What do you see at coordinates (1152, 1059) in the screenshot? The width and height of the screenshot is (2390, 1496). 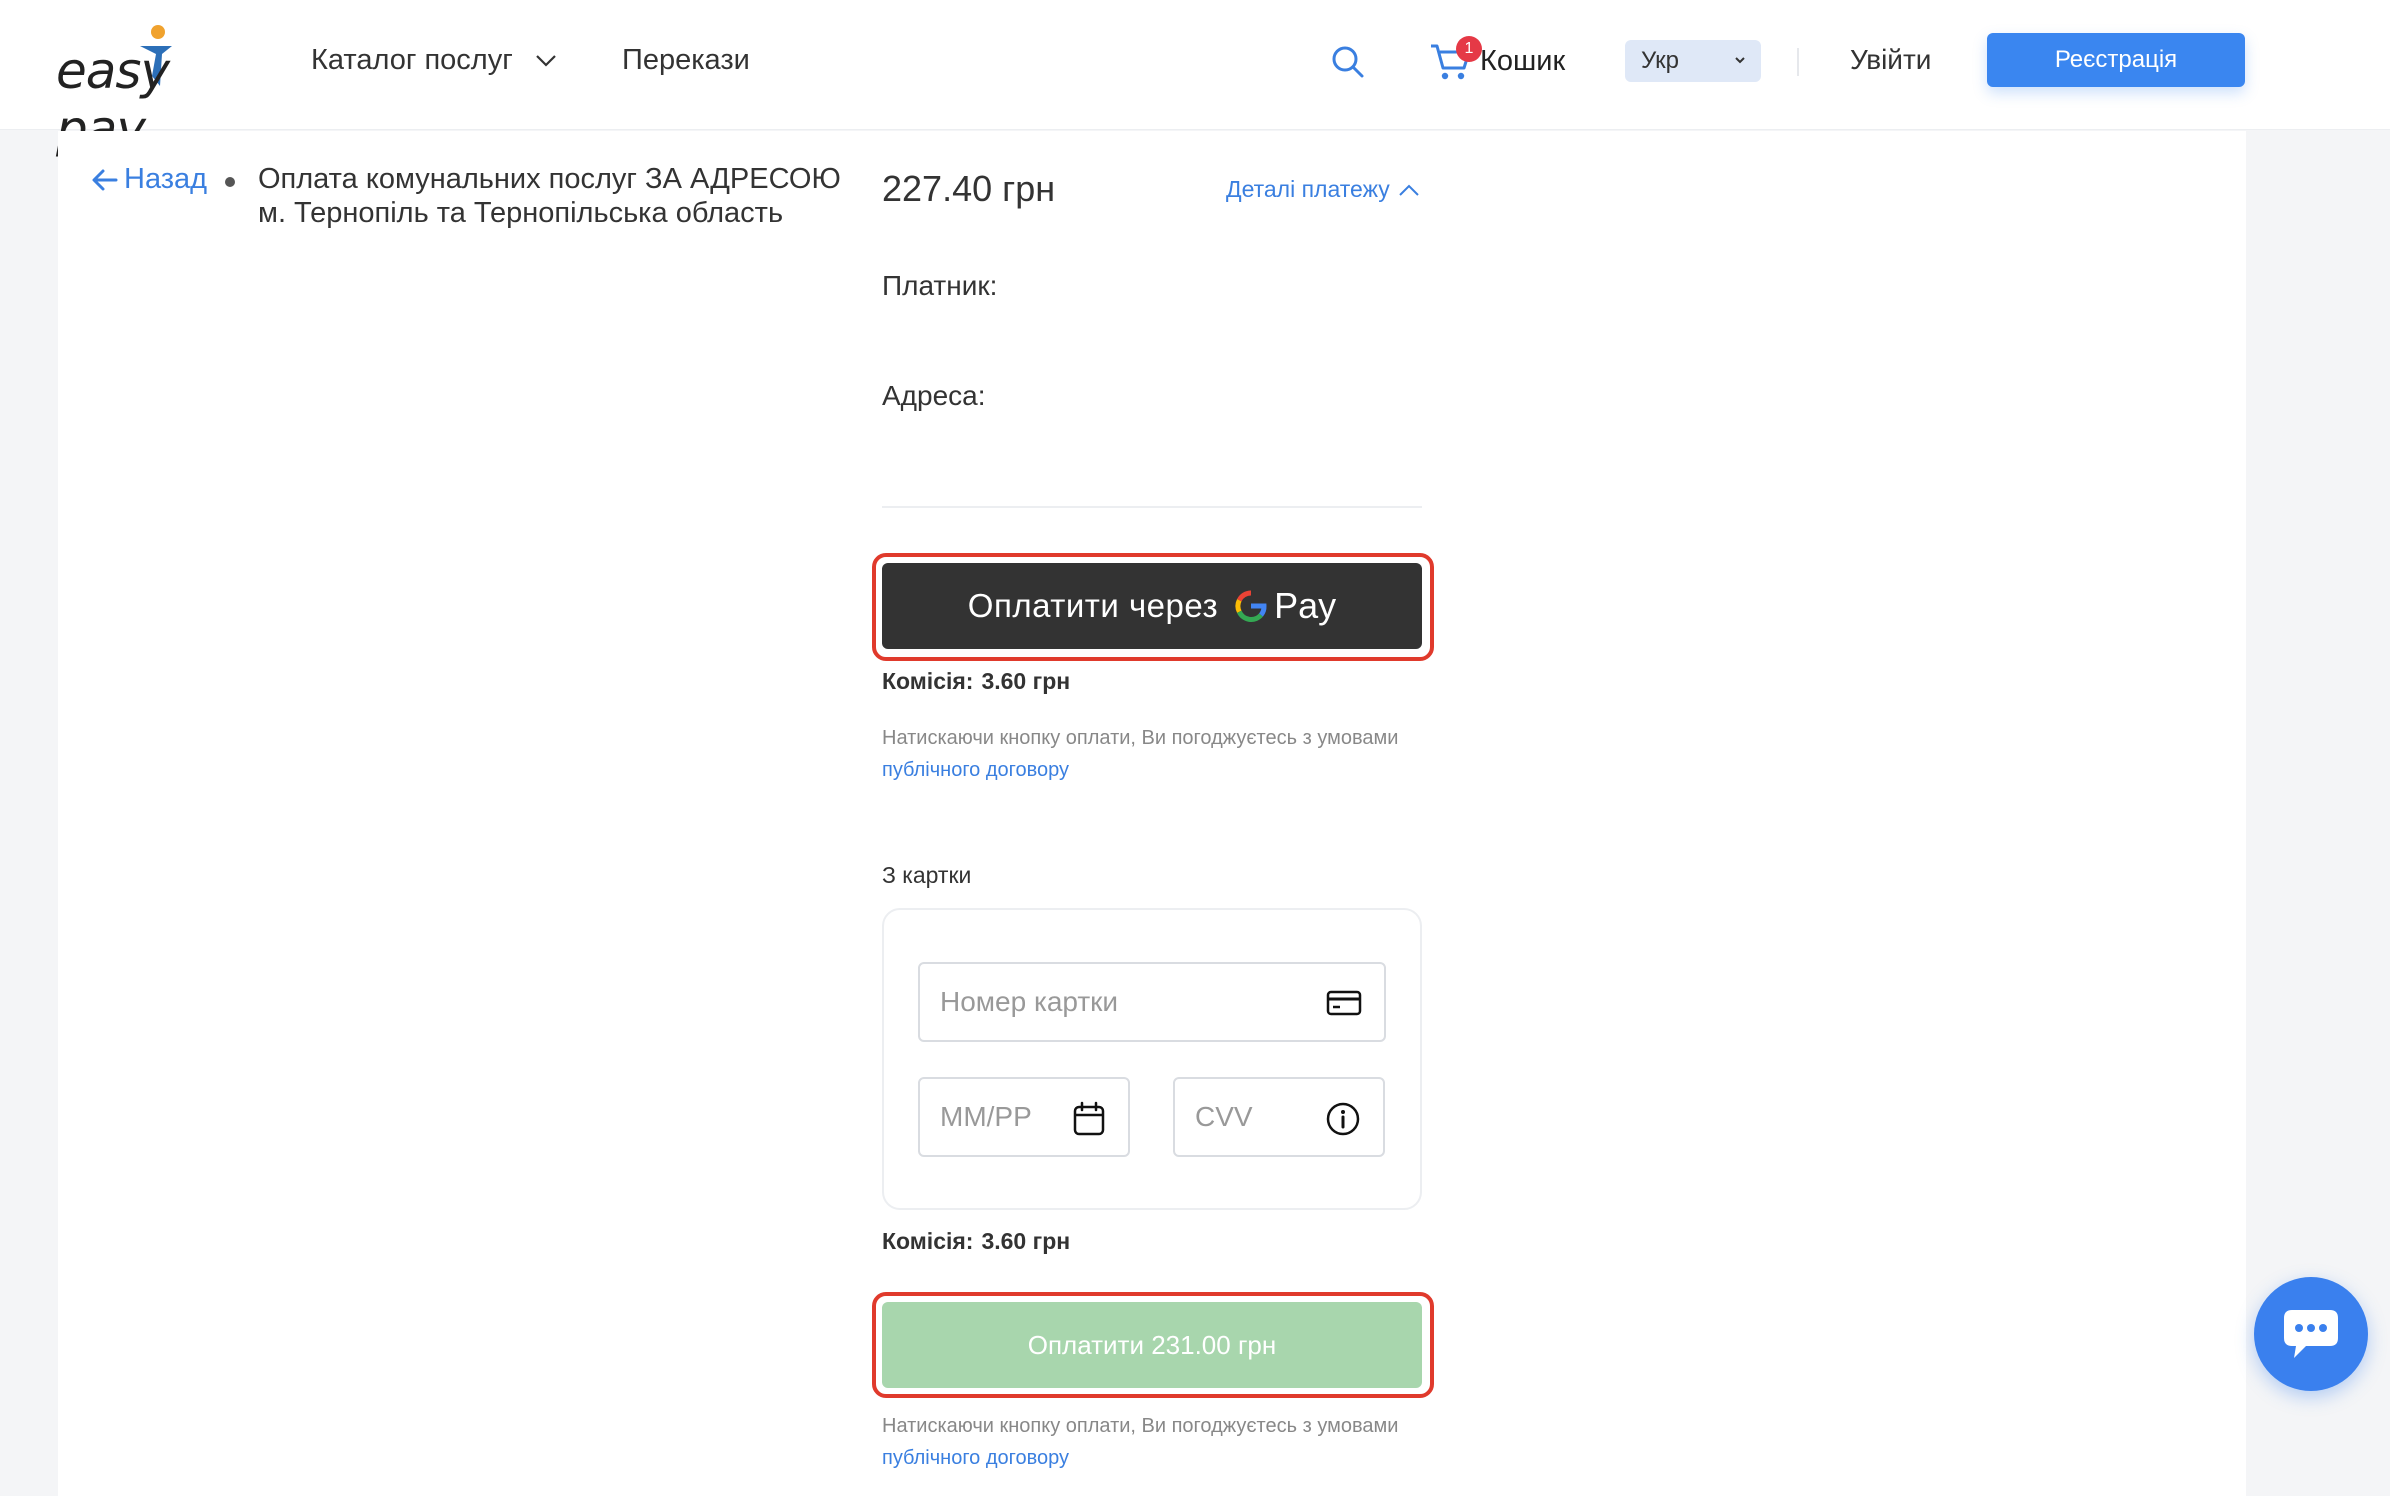 I see `card-form` at bounding box center [1152, 1059].